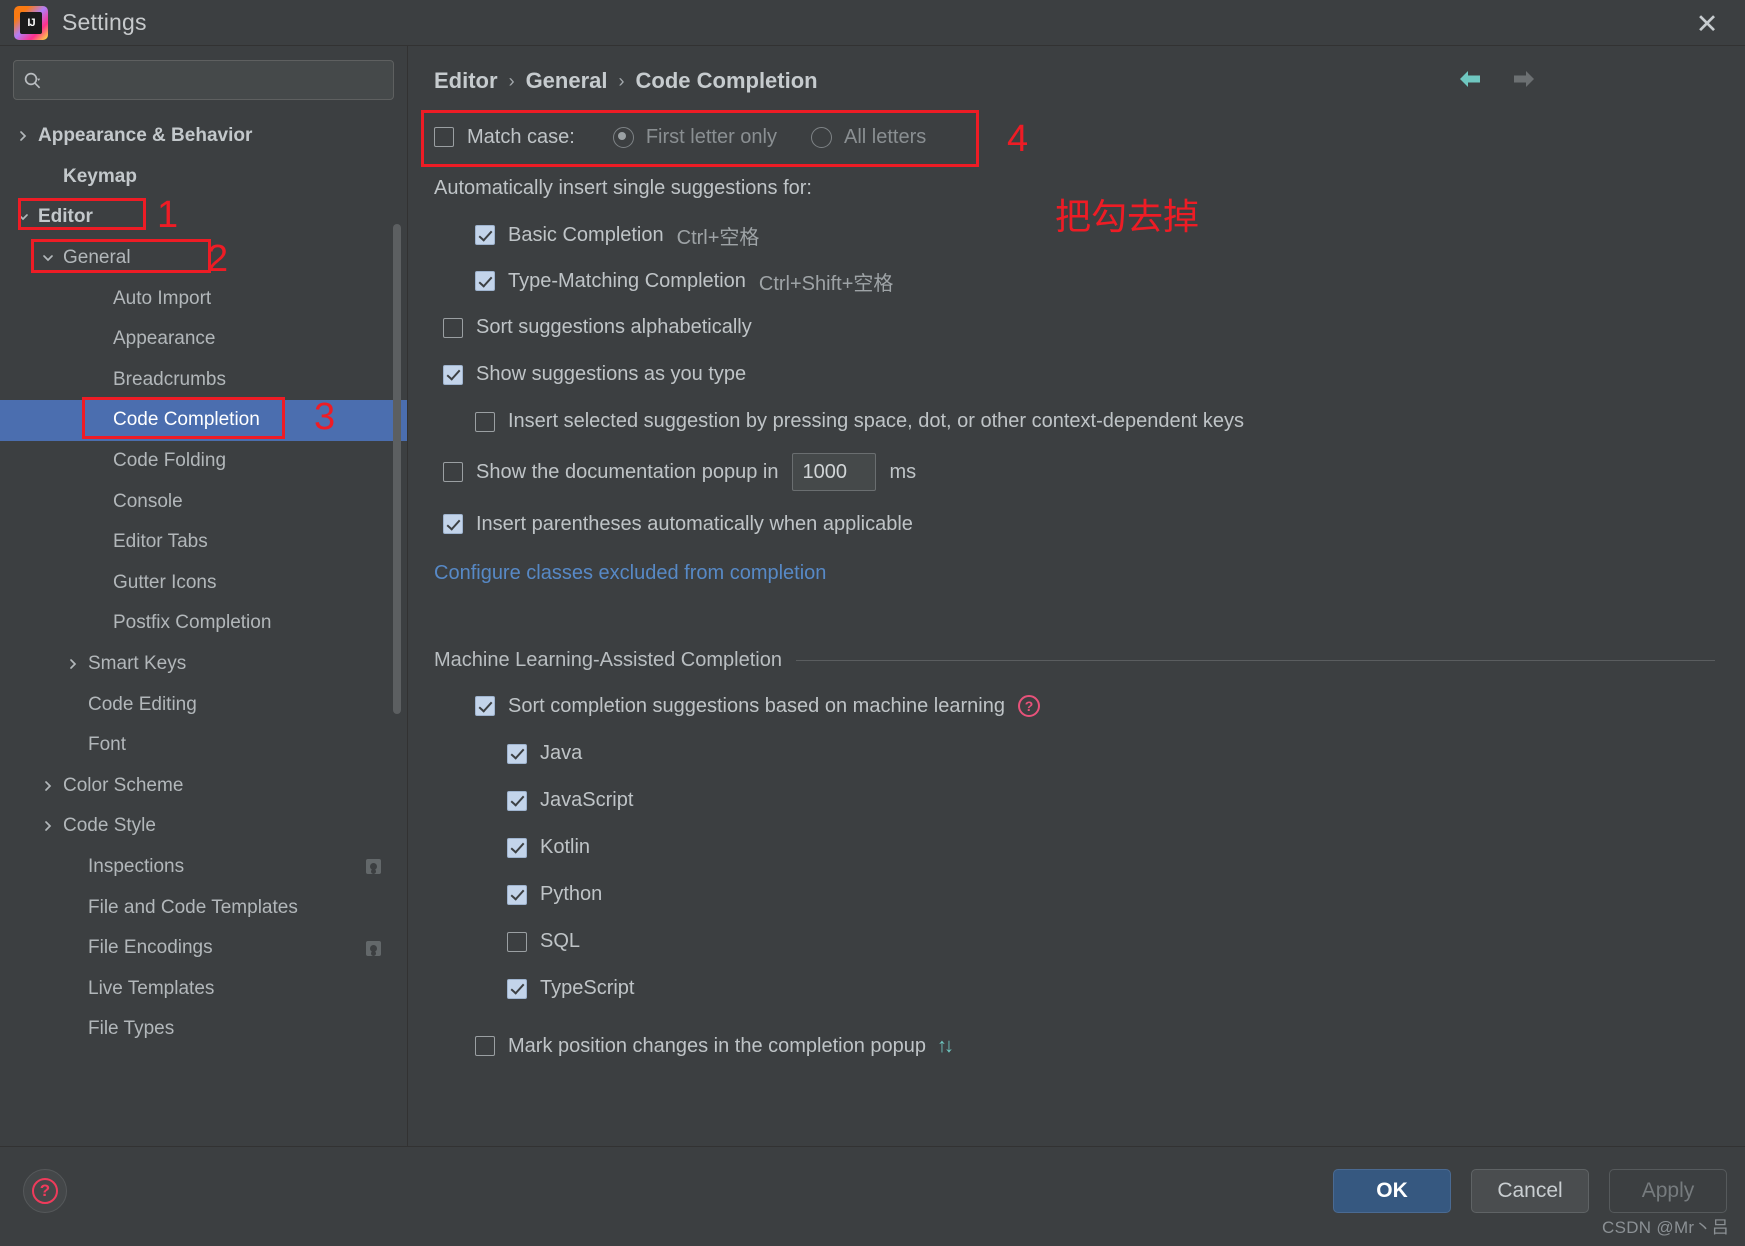  Describe the element at coordinates (623, 137) in the screenshot. I see `first-letter-only-radio` at that location.